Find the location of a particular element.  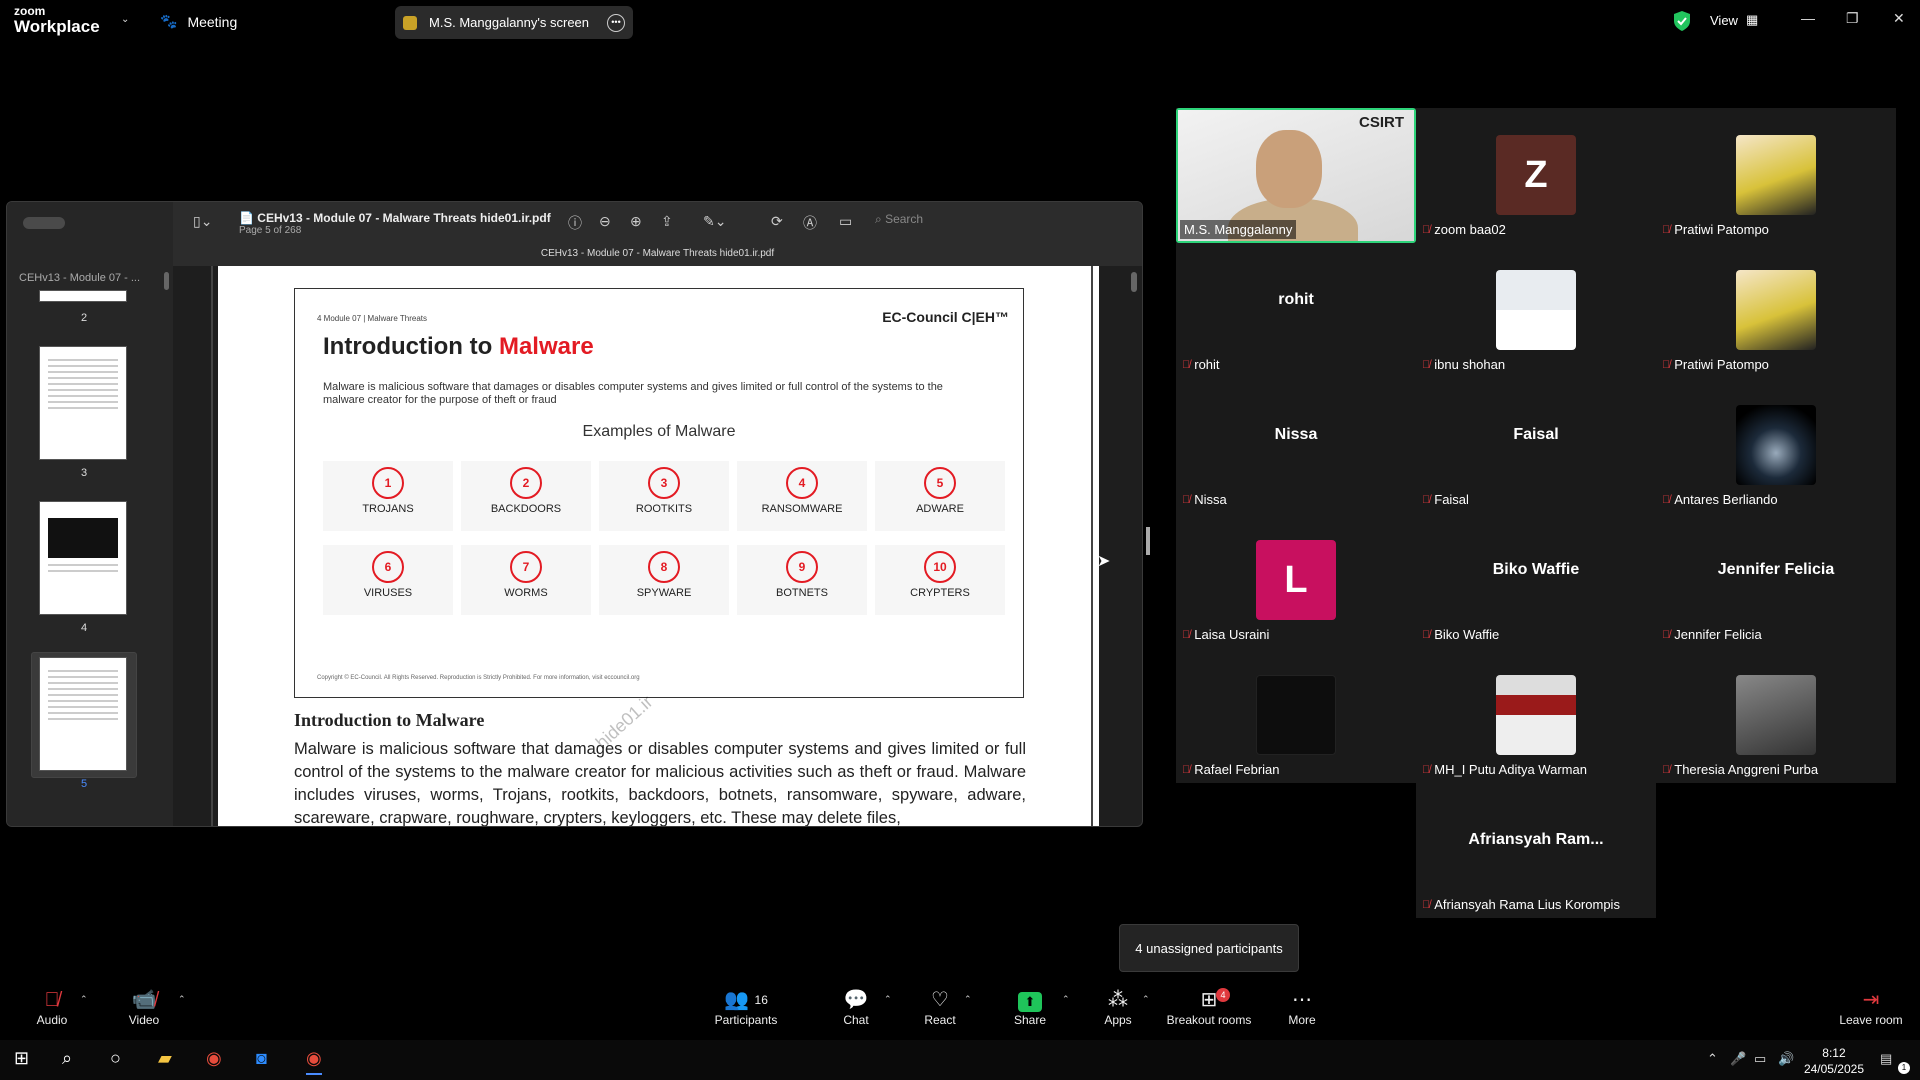

volume-icon: 🔊 is located at coordinates (1786, 1059).